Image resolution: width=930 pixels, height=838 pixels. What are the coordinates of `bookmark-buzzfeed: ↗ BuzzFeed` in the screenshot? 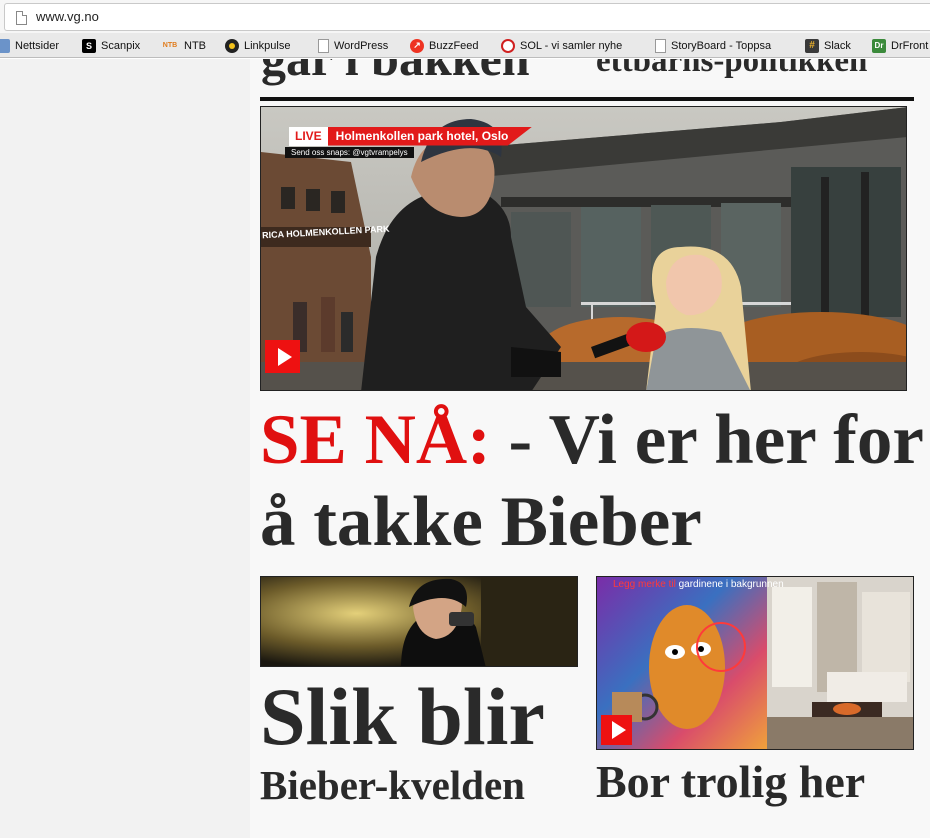 It's located at (444, 45).